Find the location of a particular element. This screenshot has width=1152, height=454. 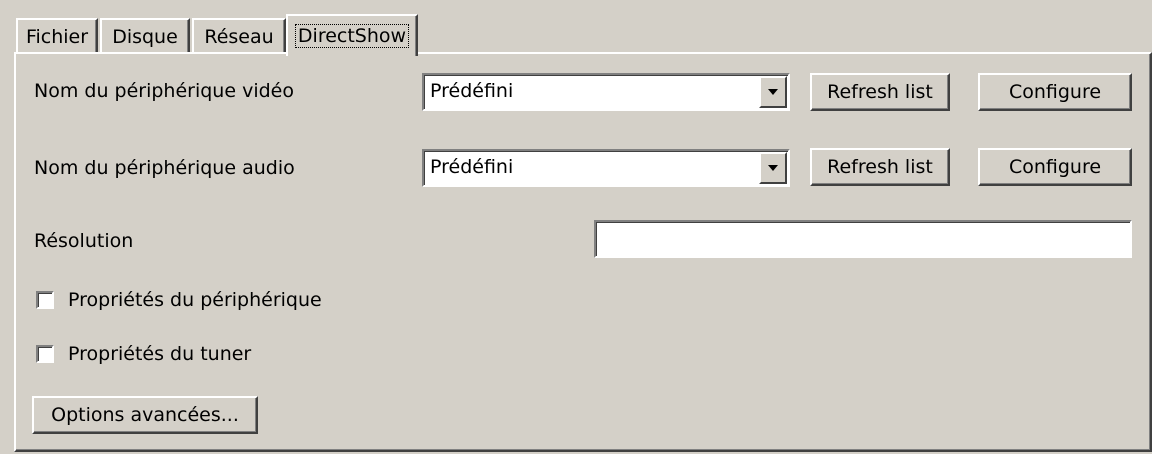

tab-disque: Disque is located at coordinates (145, 36).